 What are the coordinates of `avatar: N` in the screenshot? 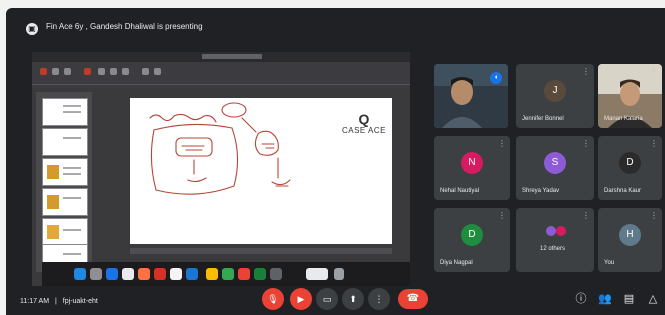 It's located at (472, 162).